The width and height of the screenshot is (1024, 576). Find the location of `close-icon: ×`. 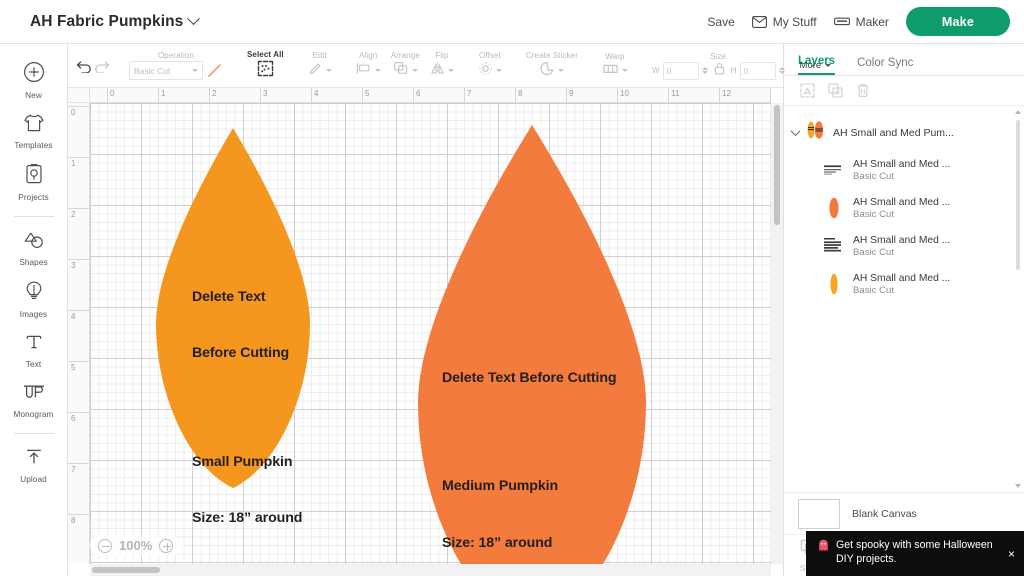

close-icon: × is located at coordinates (1011, 554).